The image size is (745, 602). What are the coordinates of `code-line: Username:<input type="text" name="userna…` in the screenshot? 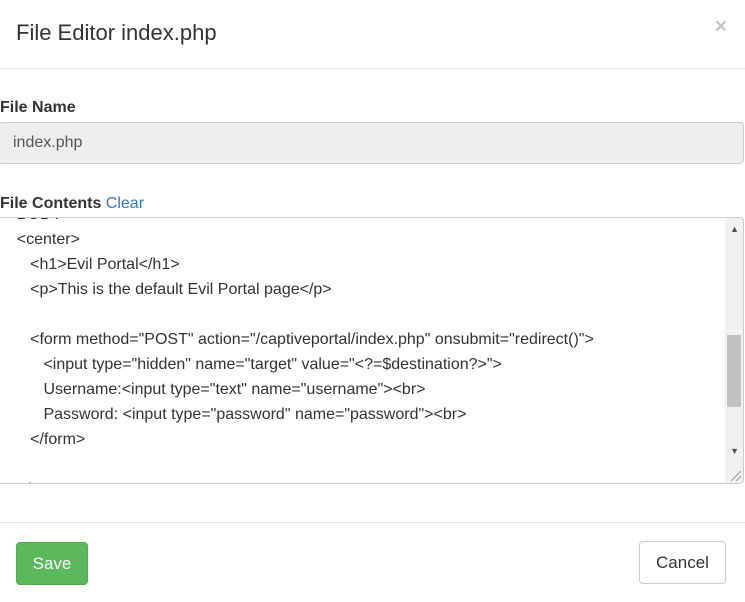 It's located at (213, 389).